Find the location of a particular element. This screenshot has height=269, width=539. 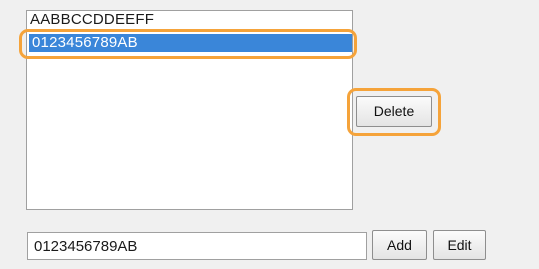

list-item: AABBCCDDEEFF is located at coordinates (189, 19).